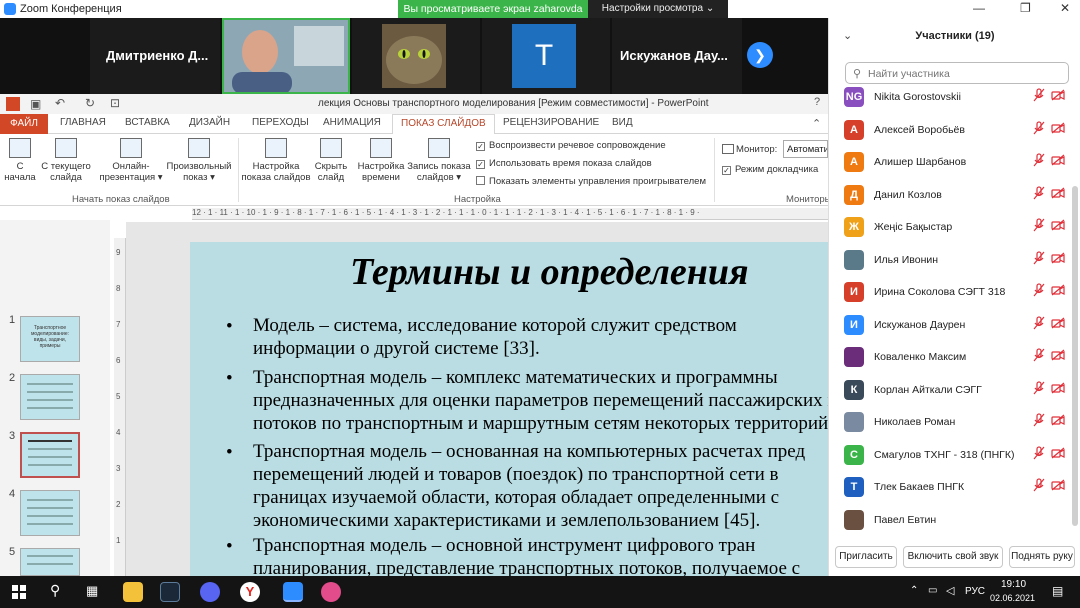 This screenshot has width=1080, height=608. I want to click on avatar: Д, so click(854, 194).